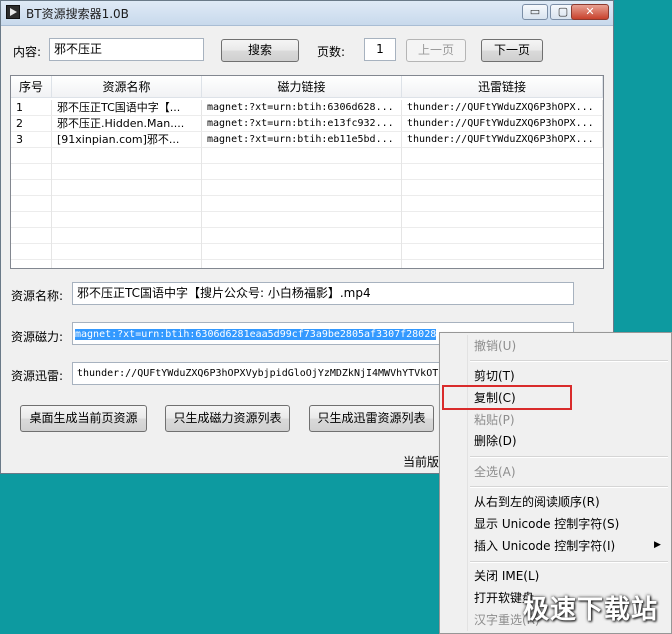 This screenshot has height=634, width=672. Describe the element at coordinates (494, 420) in the screenshot. I see `menu-item-paste: 粘贴(P)` at that location.